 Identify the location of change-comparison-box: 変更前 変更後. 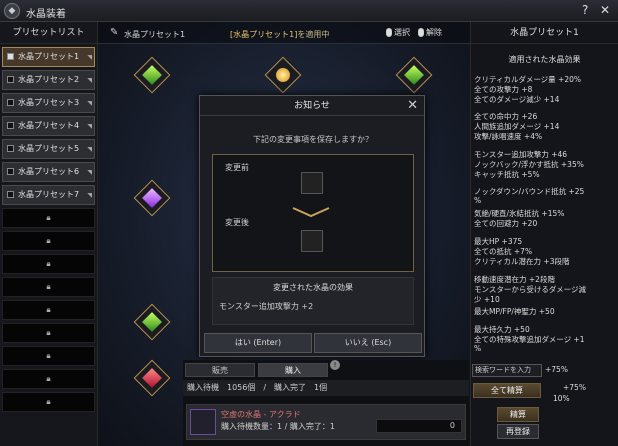
(313, 213).